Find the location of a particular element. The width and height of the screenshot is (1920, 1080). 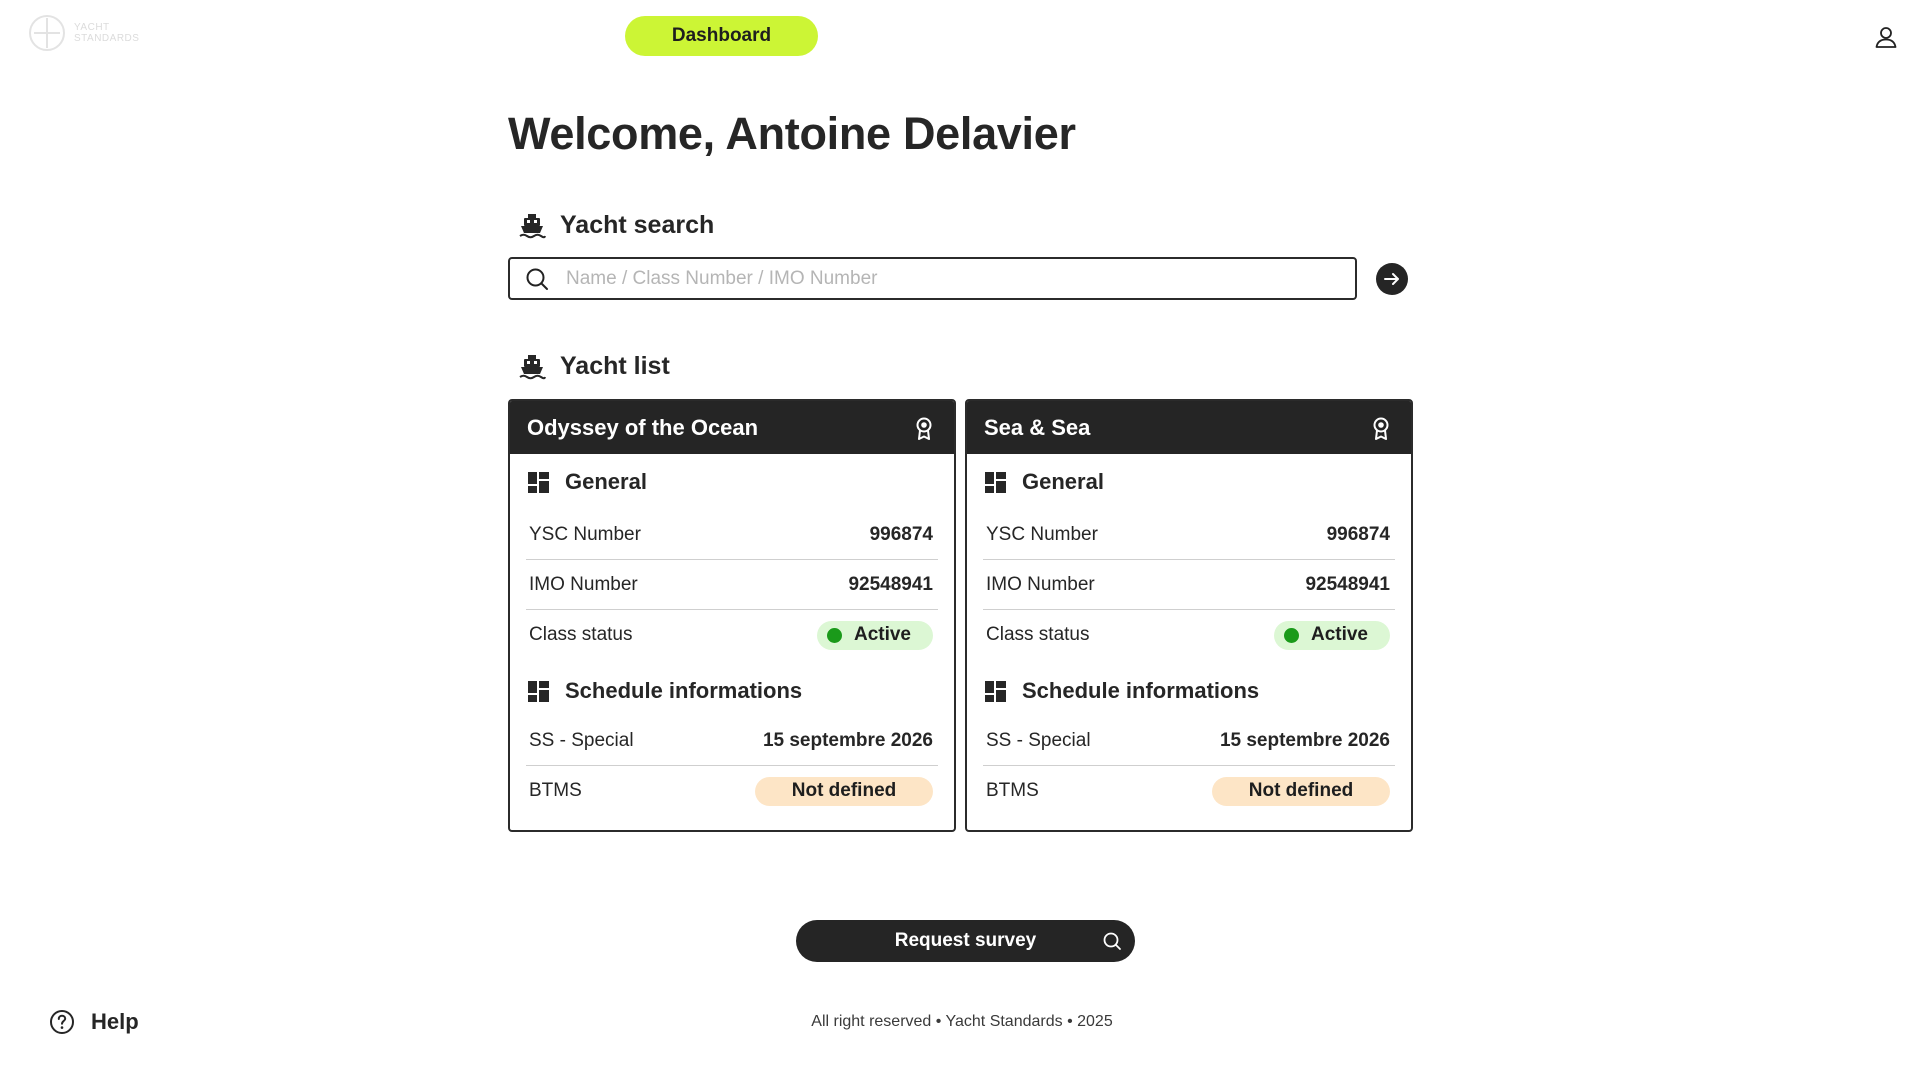

search-field is located at coordinates (932, 278).